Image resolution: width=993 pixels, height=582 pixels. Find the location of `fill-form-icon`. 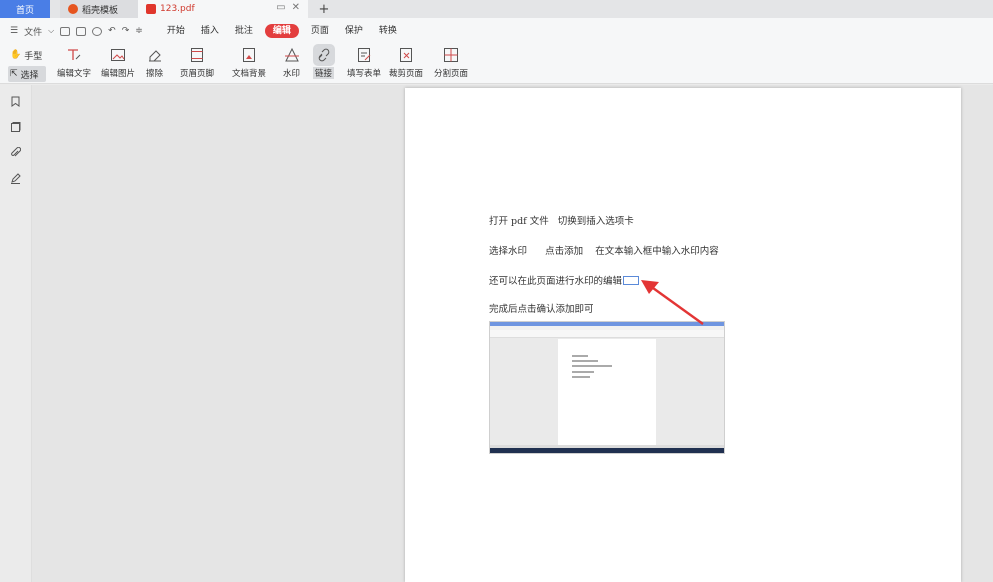

fill-form-icon is located at coordinates (364, 55).